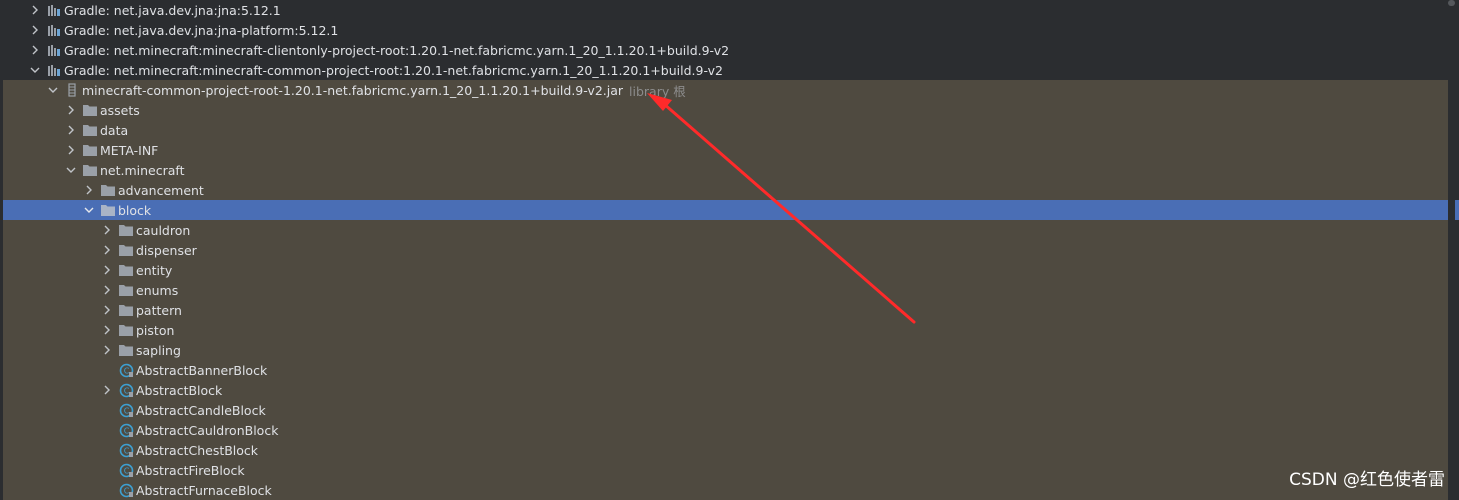  I want to click on tree-row-label: net.minecraft, so click(142, 170).